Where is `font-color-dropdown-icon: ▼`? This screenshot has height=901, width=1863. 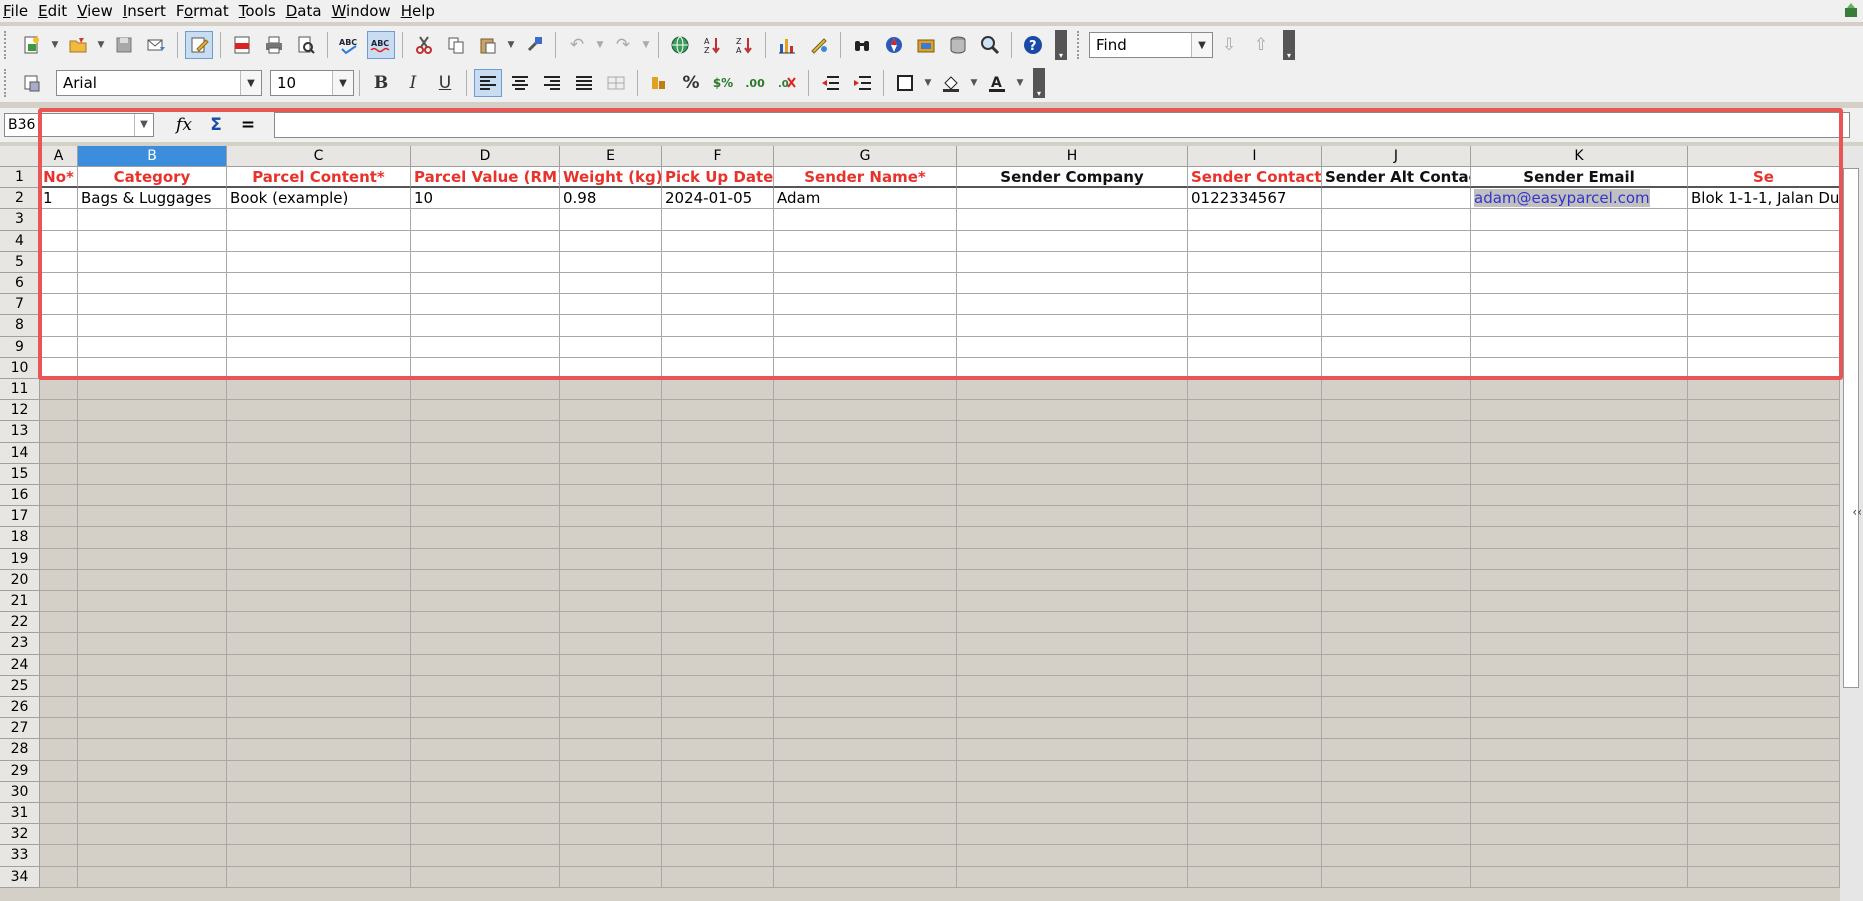
font-color-dropdown-icon: ▼ is located at coordinates (1020, 83).